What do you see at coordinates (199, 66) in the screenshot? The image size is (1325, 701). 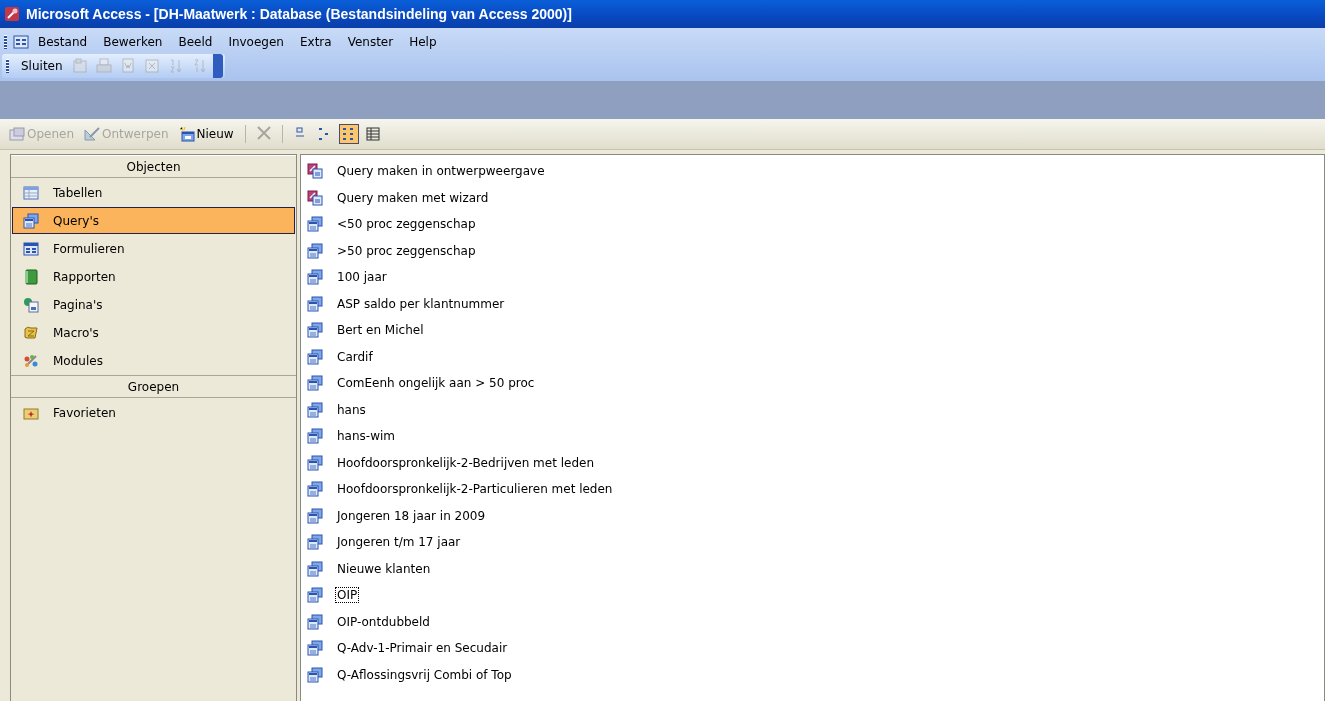 I see `sort-descending-icon` at bounding box center [199, 66].